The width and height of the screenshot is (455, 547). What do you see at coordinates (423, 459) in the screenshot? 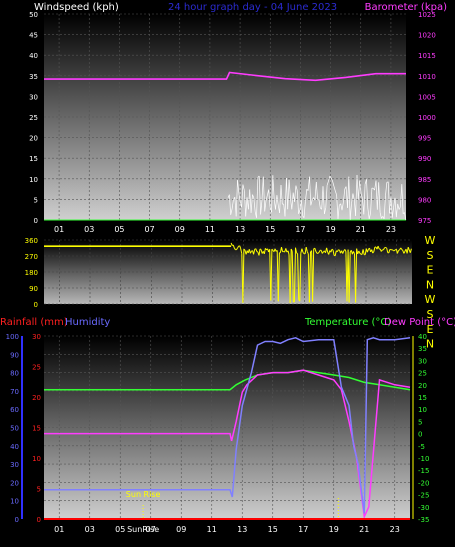
I see `temperature-tick-label: -10` at bounding box center [423, 459].